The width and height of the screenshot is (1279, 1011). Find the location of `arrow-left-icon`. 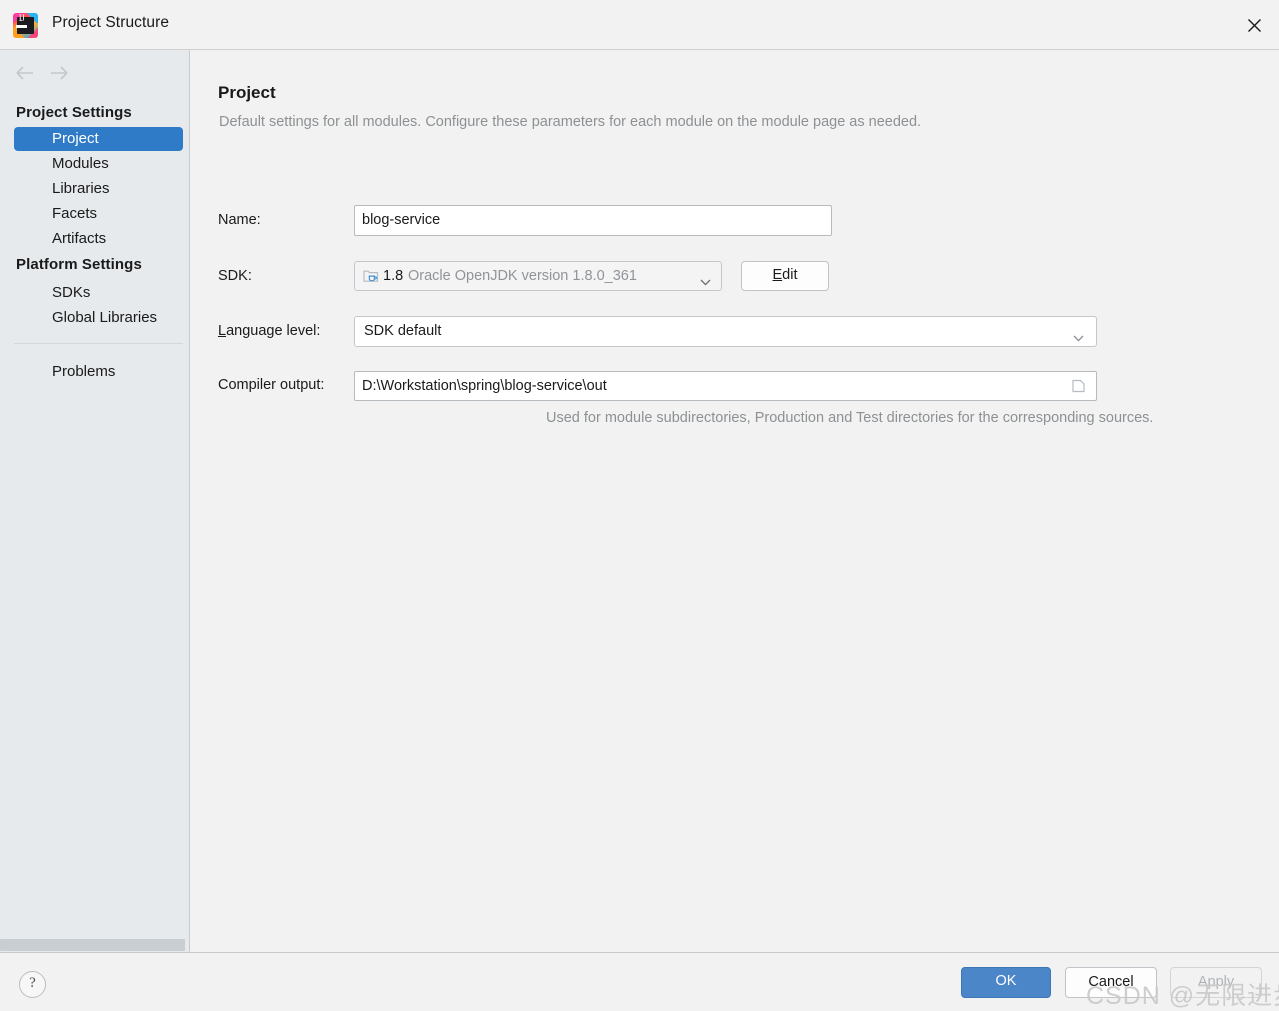

arrow-left-icon is located at coordinates (25, 73).